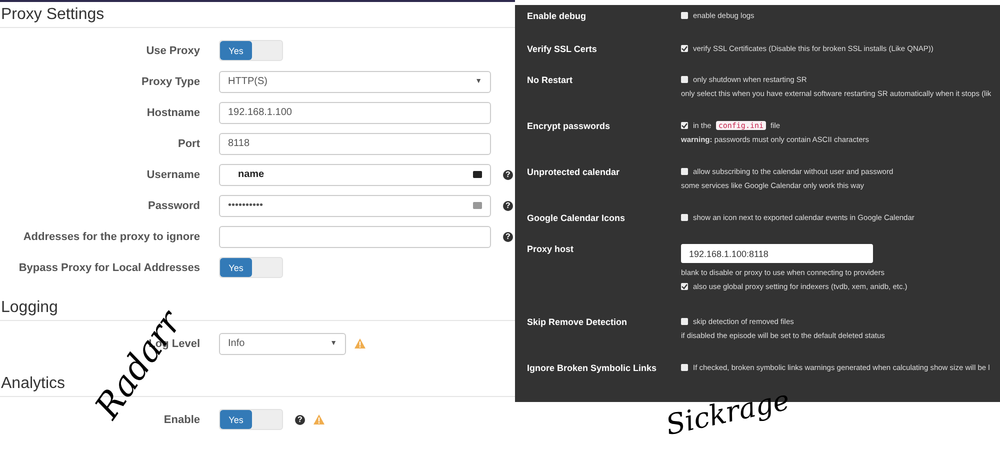  Describe the element at coordinates (355, 175) in the screenshot. I see `input-field: name` at that location.